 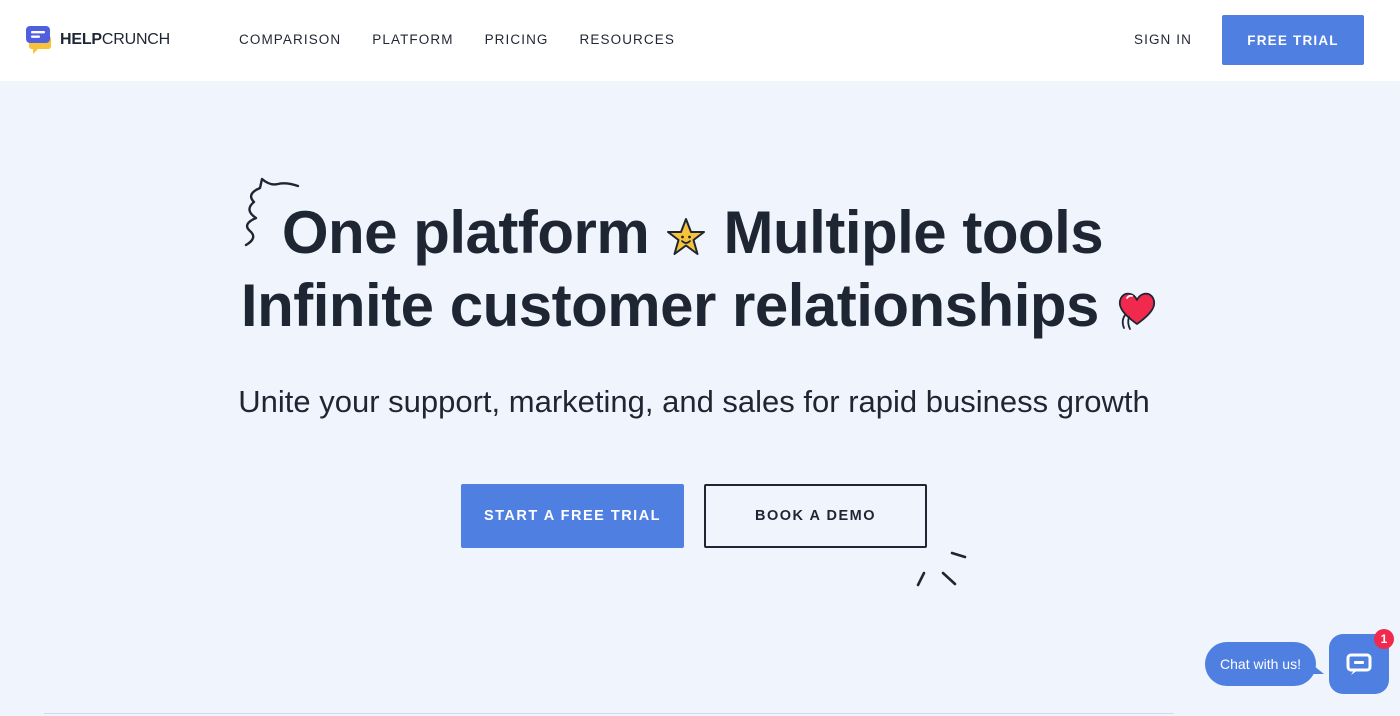 What do you see at coordinates (913, 232) in the screenshot?
I see `headline-part-multiple-tools: Multiple tools` at bounding box center [913, 232].